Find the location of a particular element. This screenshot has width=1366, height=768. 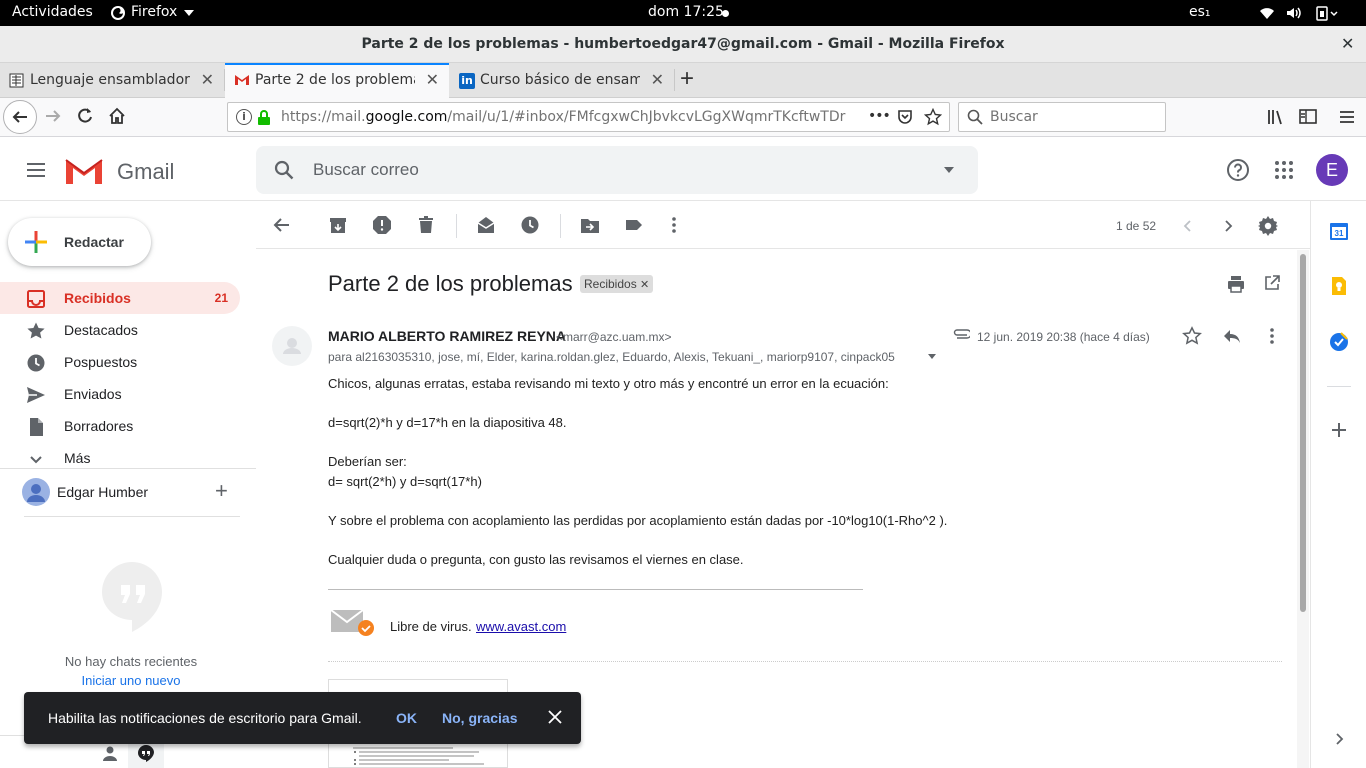

mark-unread-icon is located at coordinates (487, 226).